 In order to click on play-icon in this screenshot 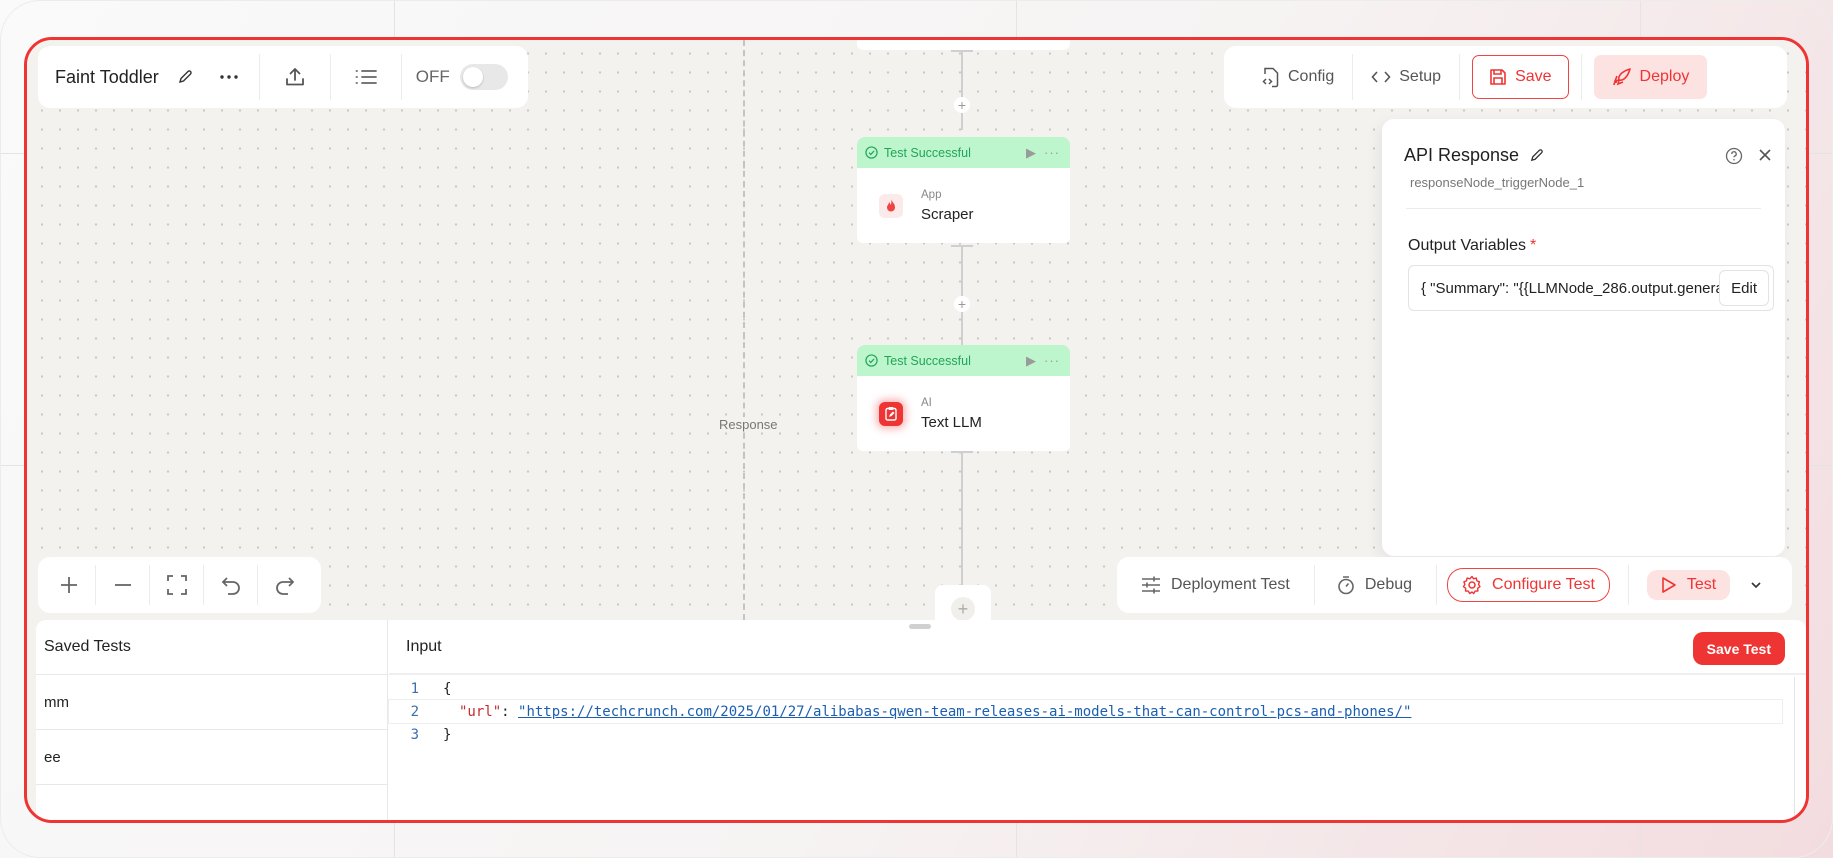, I will do `click(1669, 585)`.